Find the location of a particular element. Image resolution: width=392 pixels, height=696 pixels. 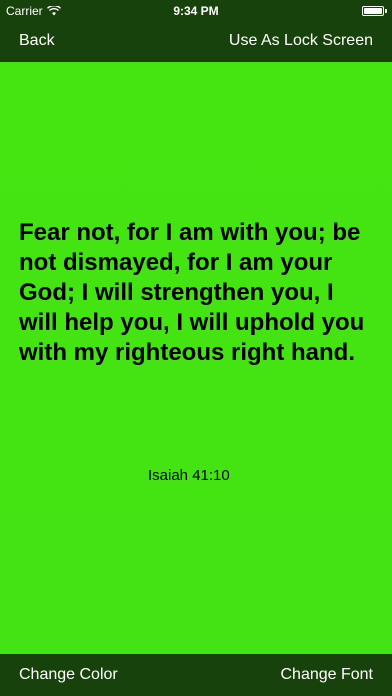

navigation-bar: Back Use As Lock Screen is located at coordinates (196, 42).